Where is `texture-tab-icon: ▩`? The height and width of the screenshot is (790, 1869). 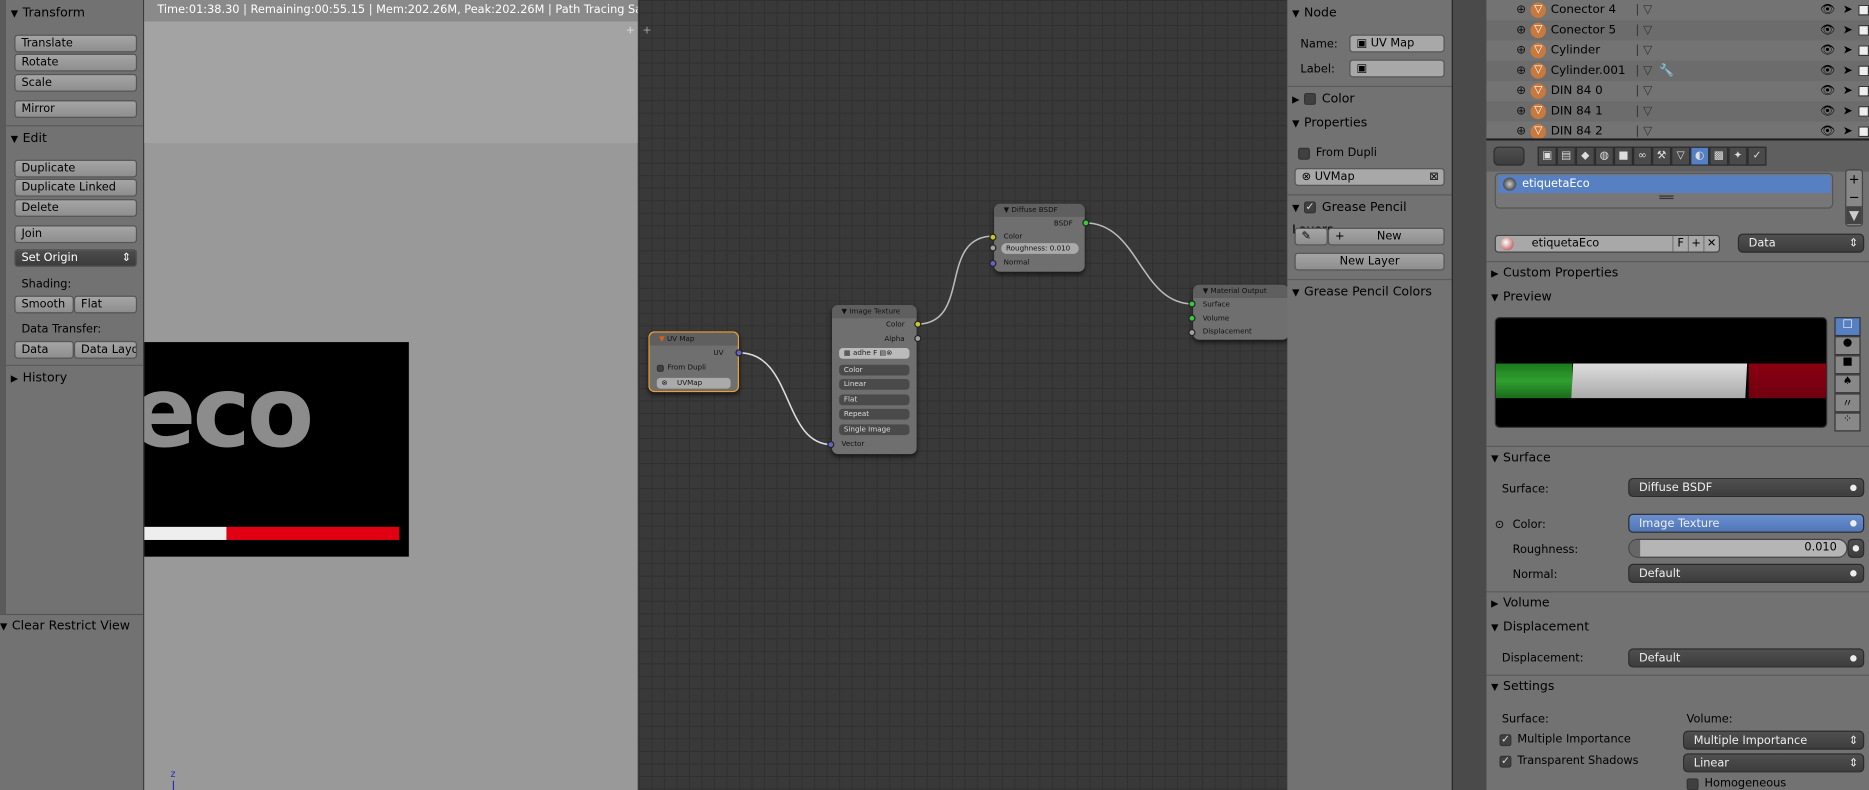 texture-tab-icon: ▩ is located at coordinates (1719, 156).